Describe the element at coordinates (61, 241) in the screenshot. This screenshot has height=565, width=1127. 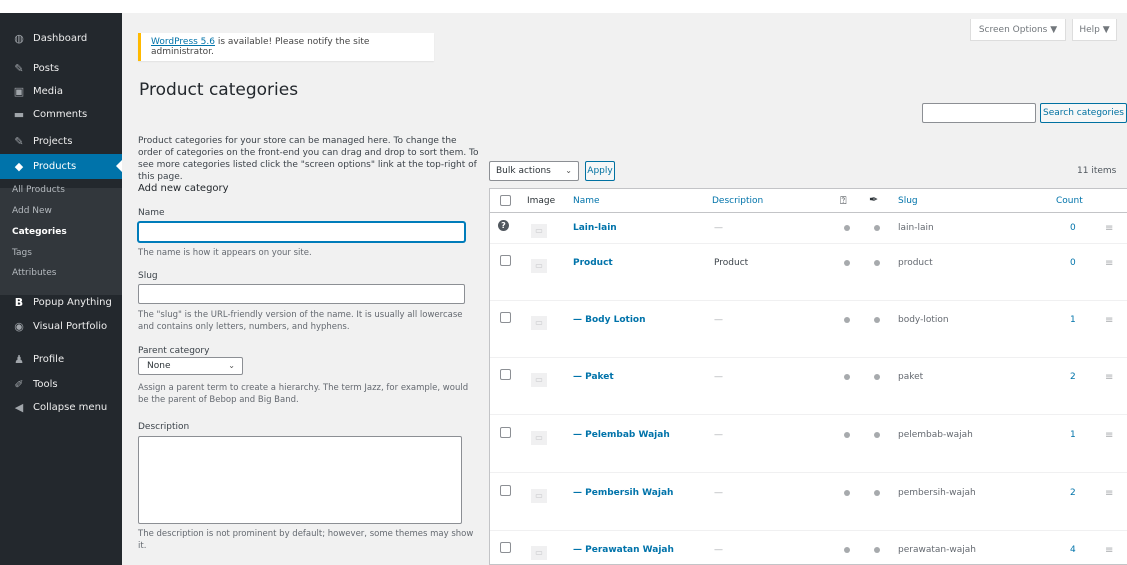
I see `products-submenu` at that location.